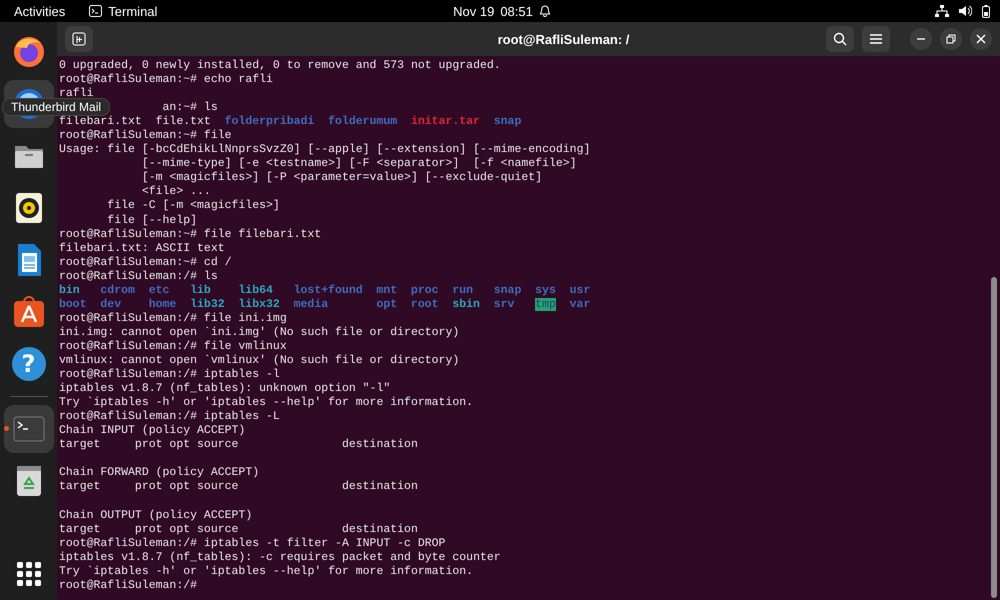  What do you see at coordinates (545, 304) in the screenshot?
I see `highlighted-entry: tmp` at bounding box center [545, 304].